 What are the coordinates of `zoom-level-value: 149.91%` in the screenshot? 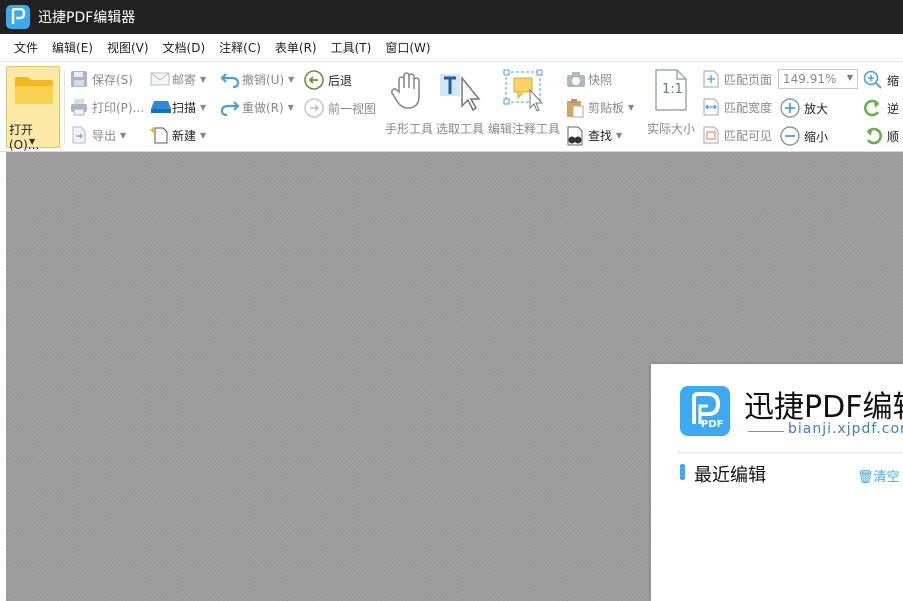 It's located at (810, 79).